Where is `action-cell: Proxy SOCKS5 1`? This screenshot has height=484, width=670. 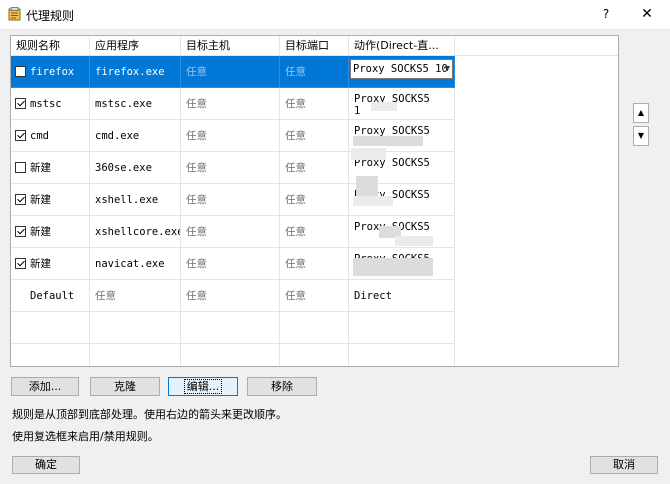
action-cell: Proxy SOCKS5 1 is located at coordinates (402, 104).